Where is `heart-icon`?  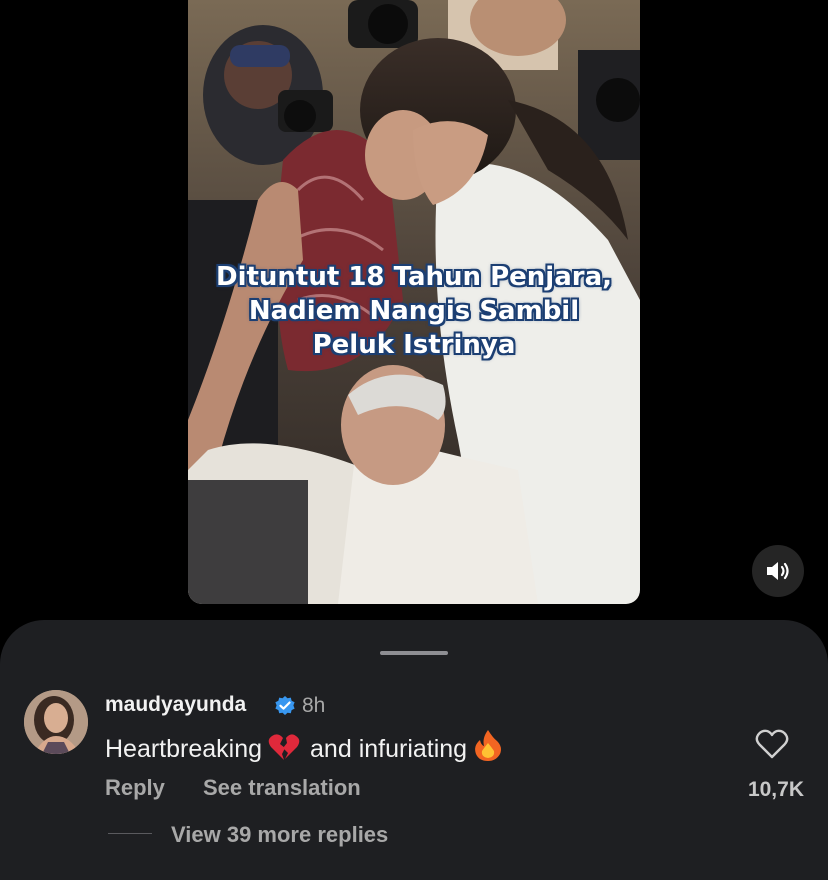 heart-icon is located at coordinates (772, 744).